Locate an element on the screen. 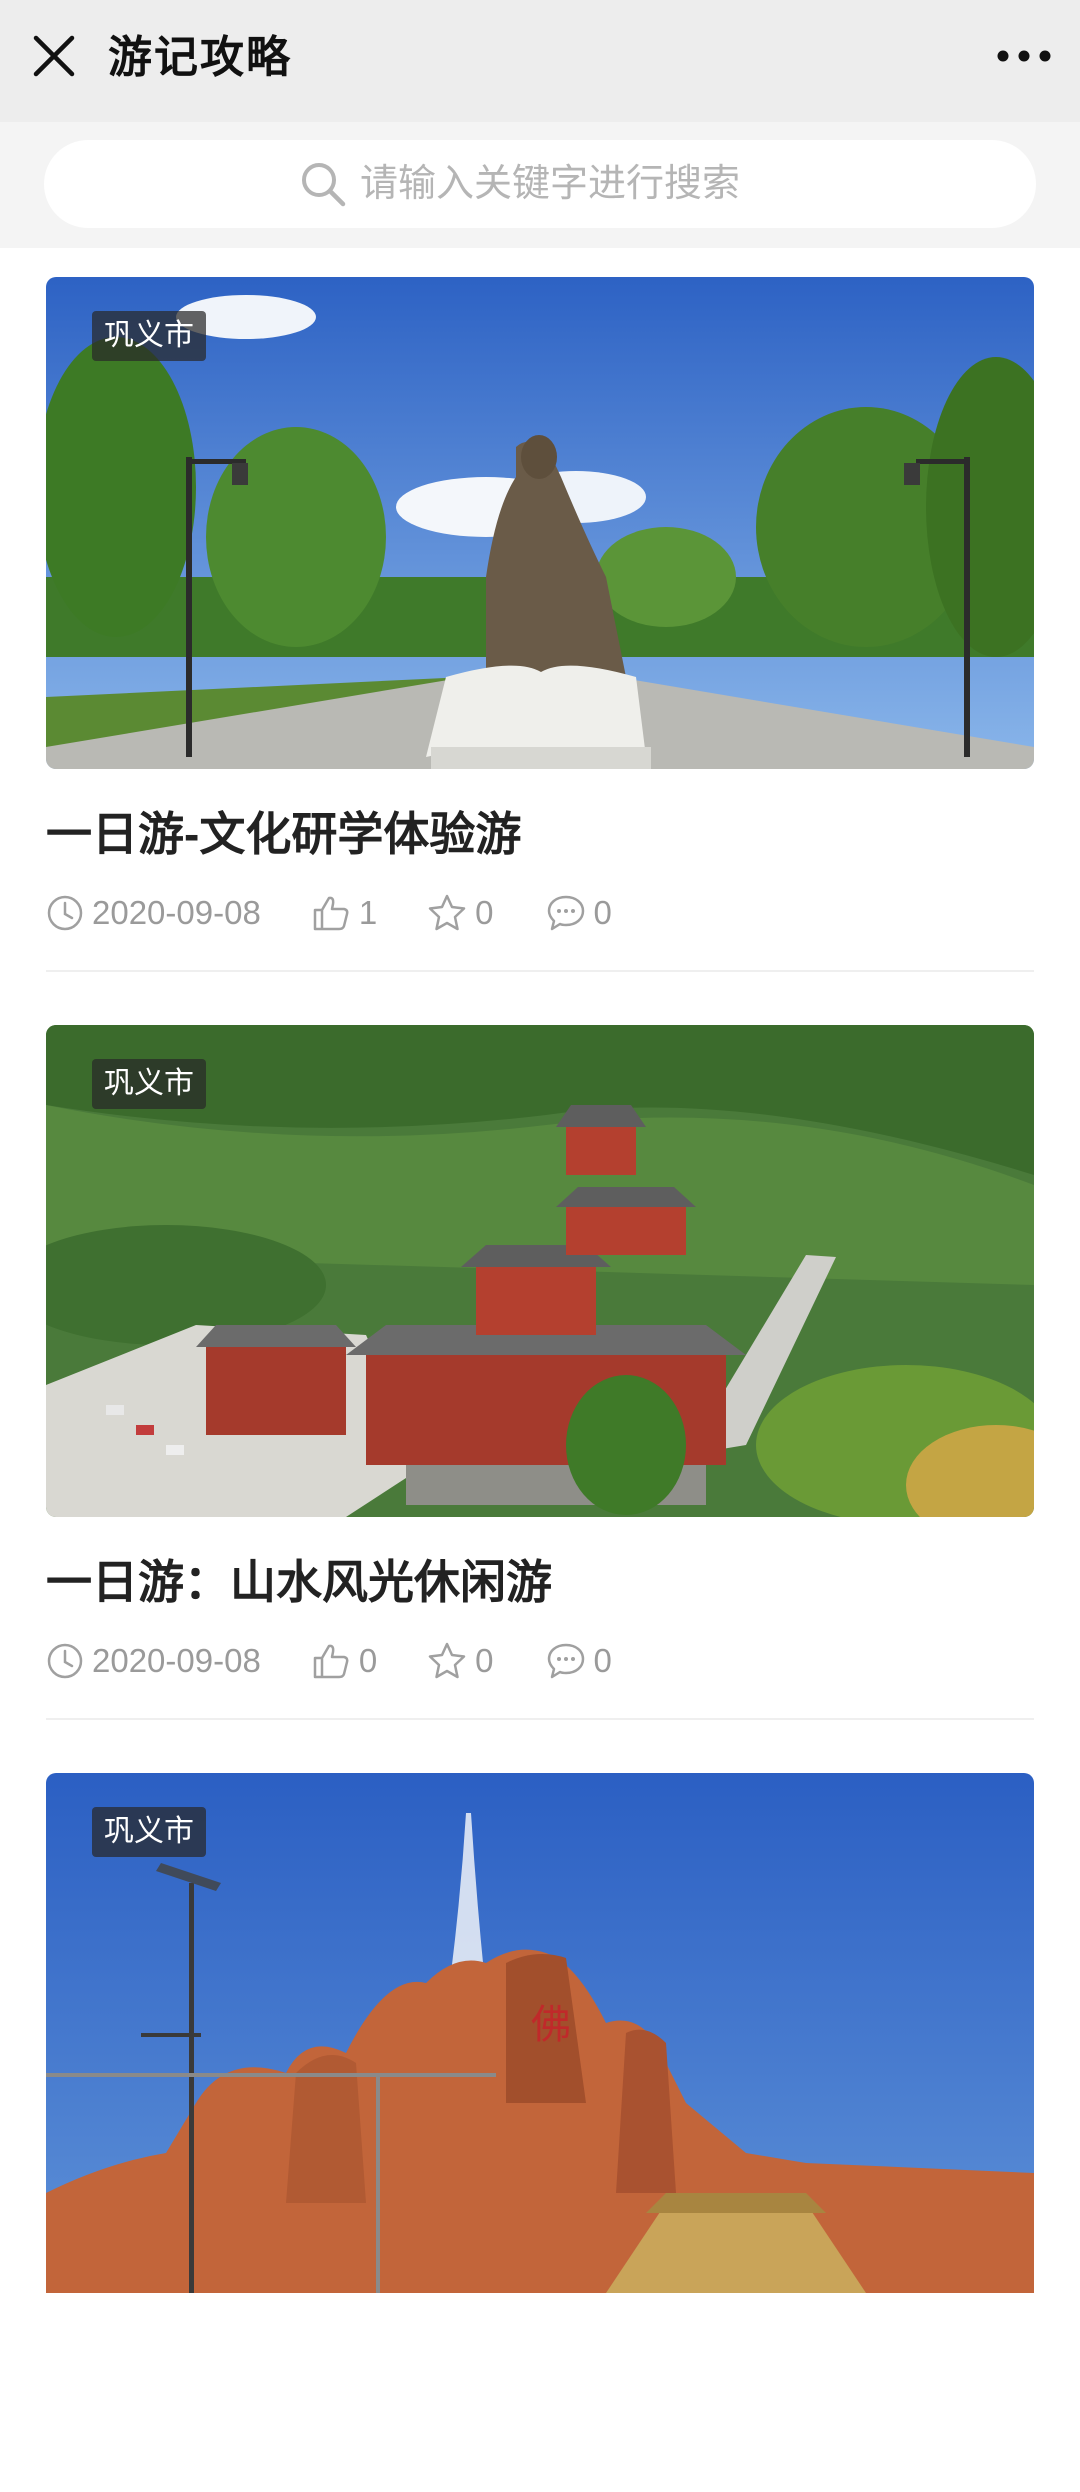  article-title: 一日游-文化研学体验游 is located at coordinates (283, 834).